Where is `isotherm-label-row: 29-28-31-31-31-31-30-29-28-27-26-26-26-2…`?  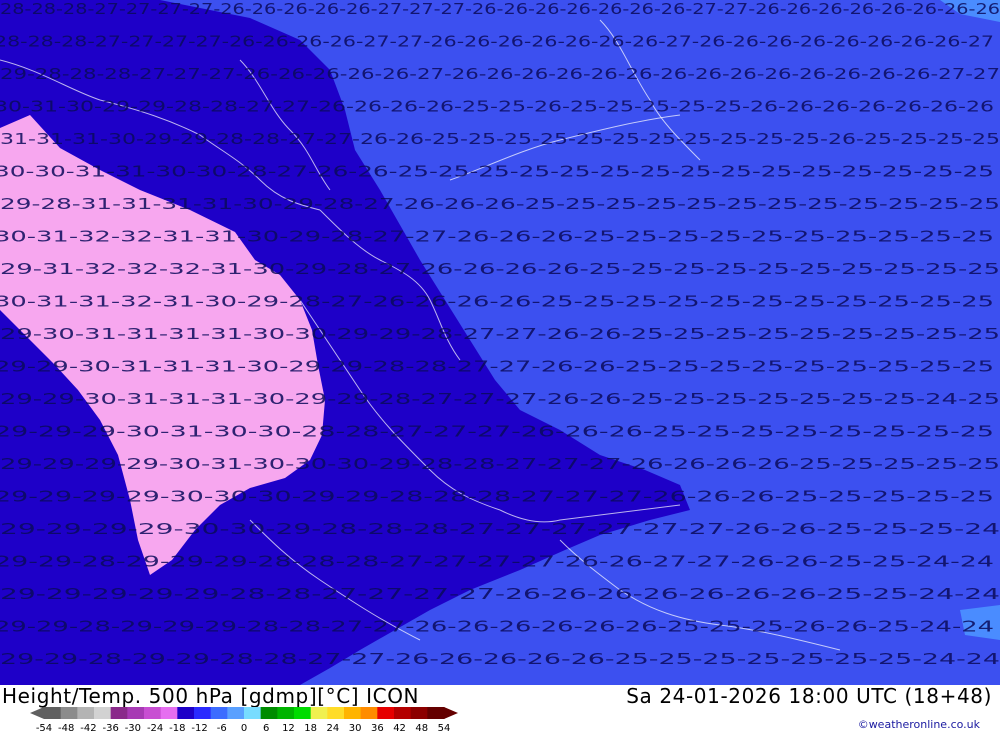
isotherm-label-row: 29-28-31-31-31-31-30-29-28-27-26-26-26-2… is located at coordinates (500, 204).